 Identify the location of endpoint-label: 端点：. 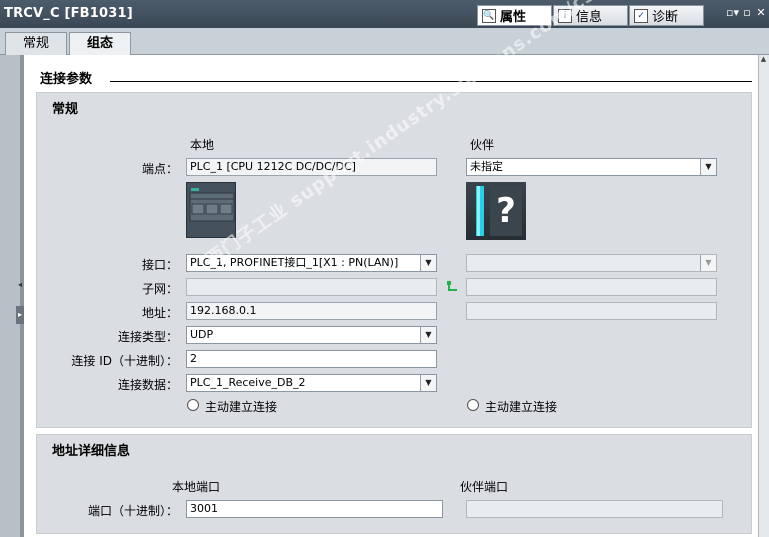
(159, 169).